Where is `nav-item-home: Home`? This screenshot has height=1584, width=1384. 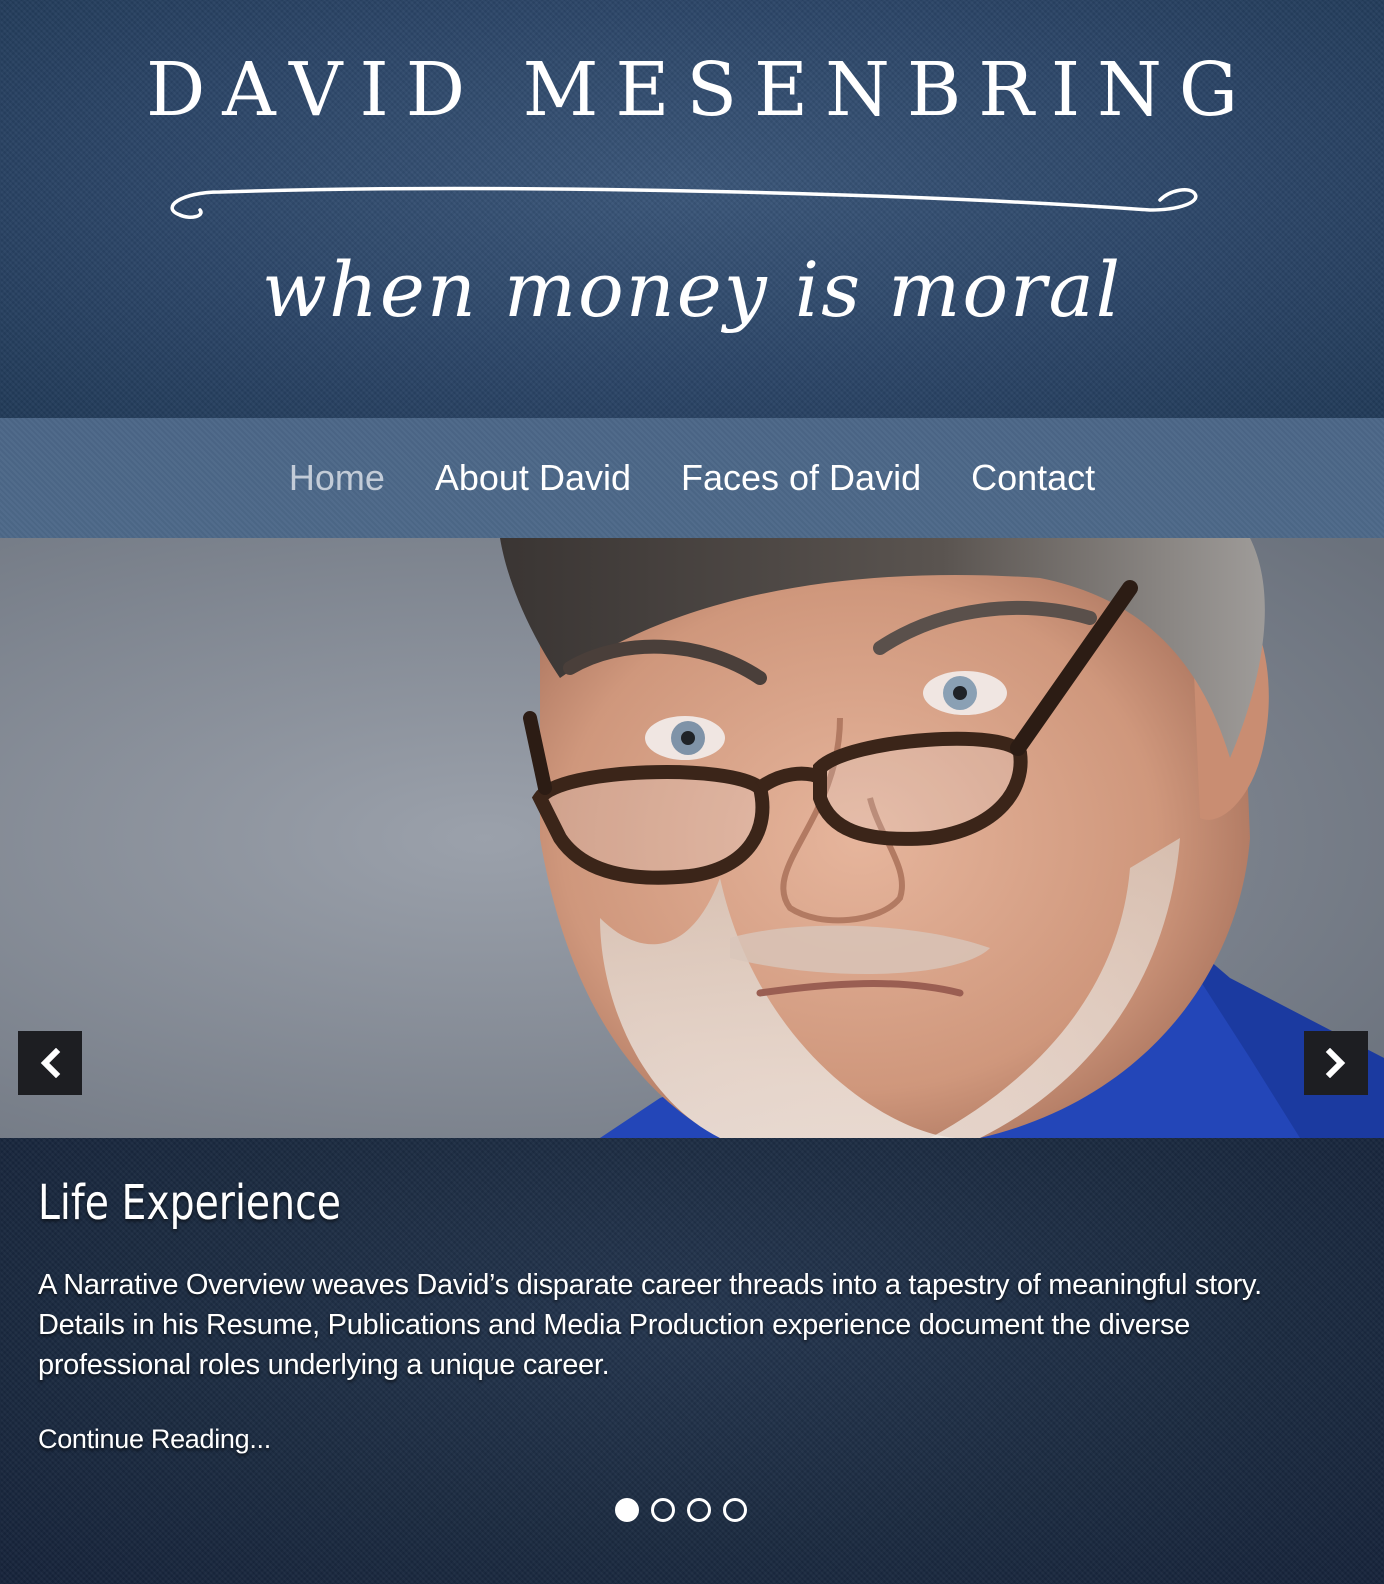
nav-item-home: Home is located at coordinates (337, 478).